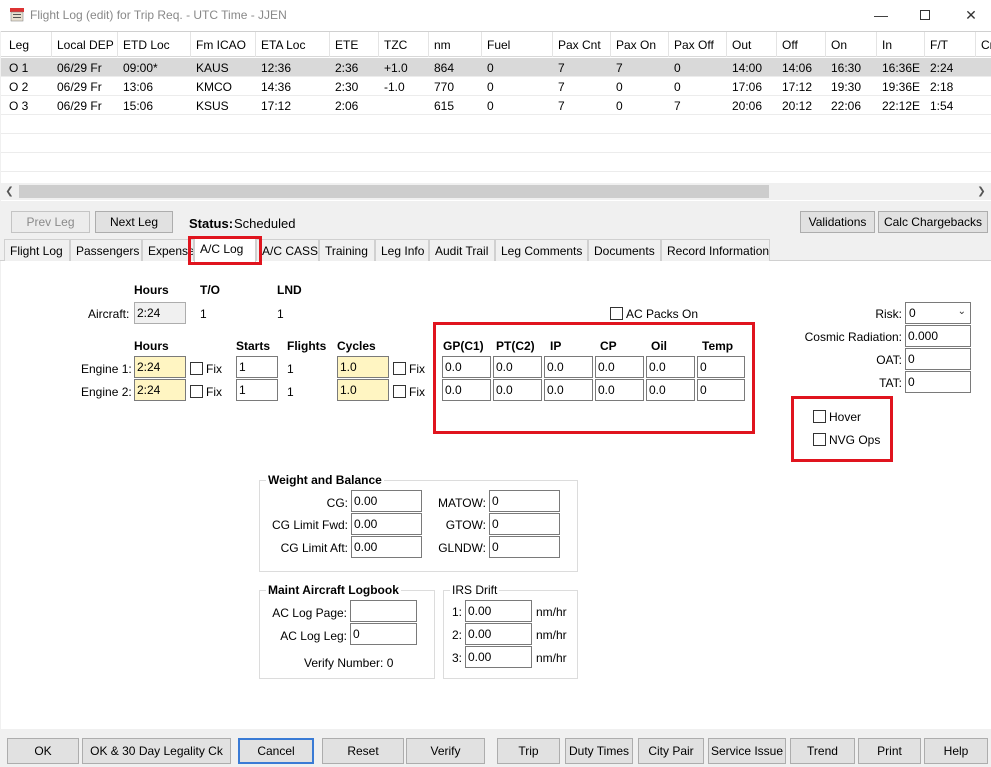  I want to click on grid-col-header: TZC, so click(395, 45).